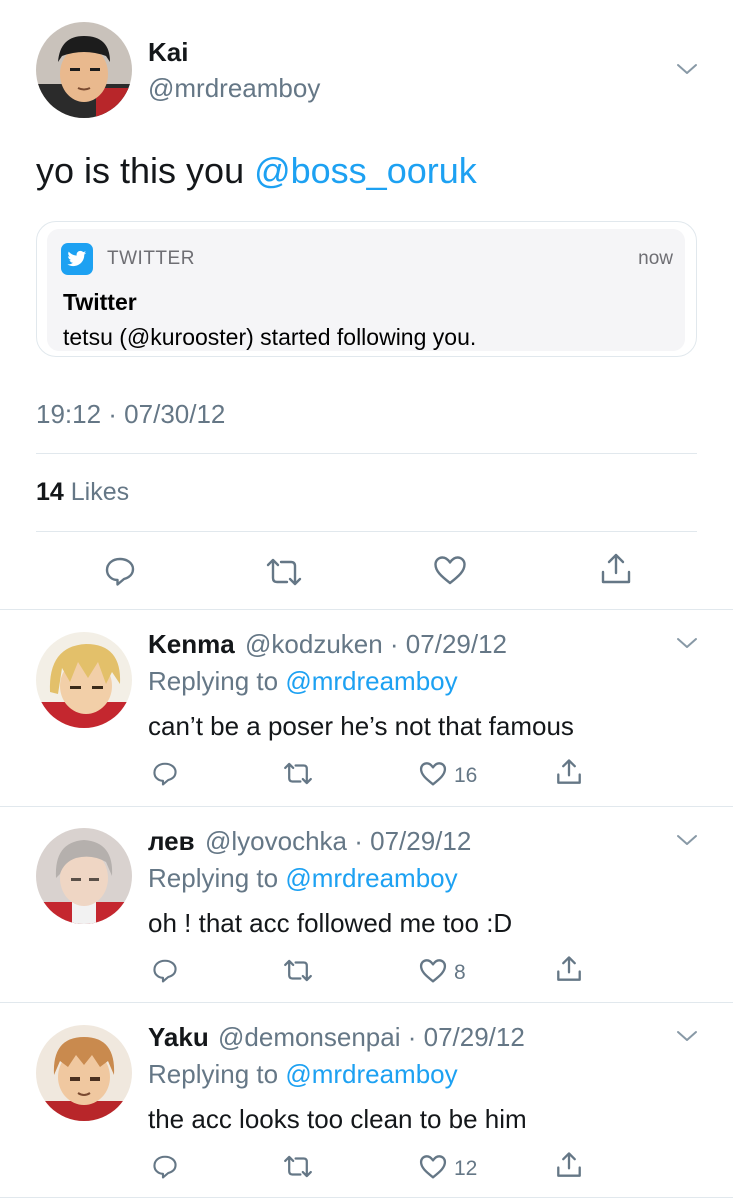 The width and height of the screenshot is (733, 1200). Describe the element at coordinates (145, 170) in the screenshot. I see `tweet-text-body: yo is this you` at that location.